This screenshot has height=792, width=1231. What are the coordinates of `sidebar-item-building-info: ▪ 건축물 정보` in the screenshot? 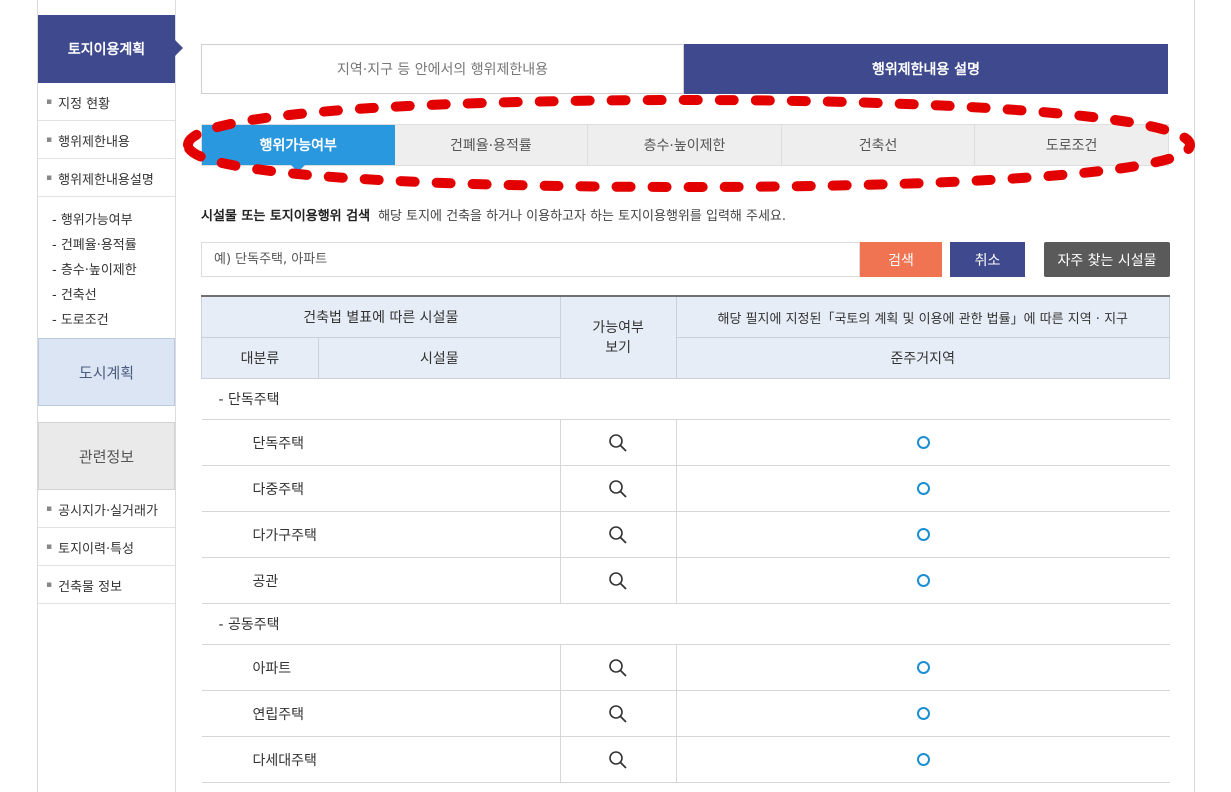 It's located at (106, 585).